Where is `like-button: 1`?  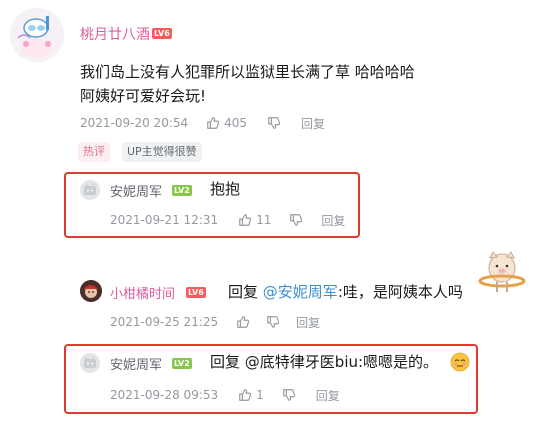 like-button: 1 is located at coordinates (251, 395).